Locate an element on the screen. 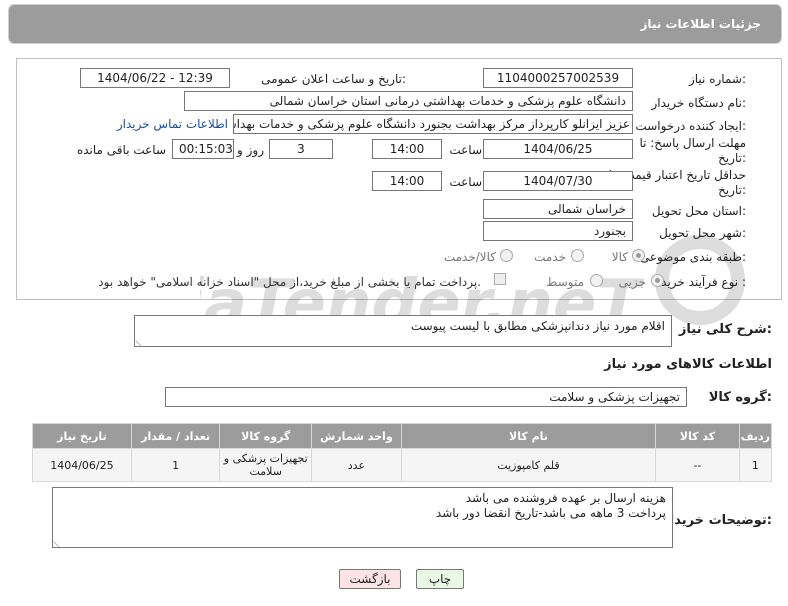 The width and height of the screenshot is (788, 606). process-type-label: نوع فرآیند خرید : is located at coordinates (703, 282).